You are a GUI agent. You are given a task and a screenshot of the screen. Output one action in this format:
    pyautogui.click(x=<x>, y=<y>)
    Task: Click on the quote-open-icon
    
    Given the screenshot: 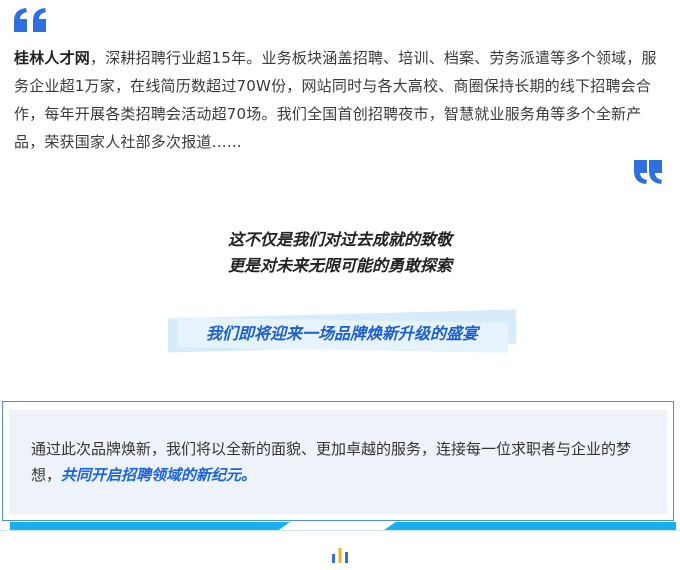 What is the action you would take?
    pyautogui.click(x=30, y=20)
    